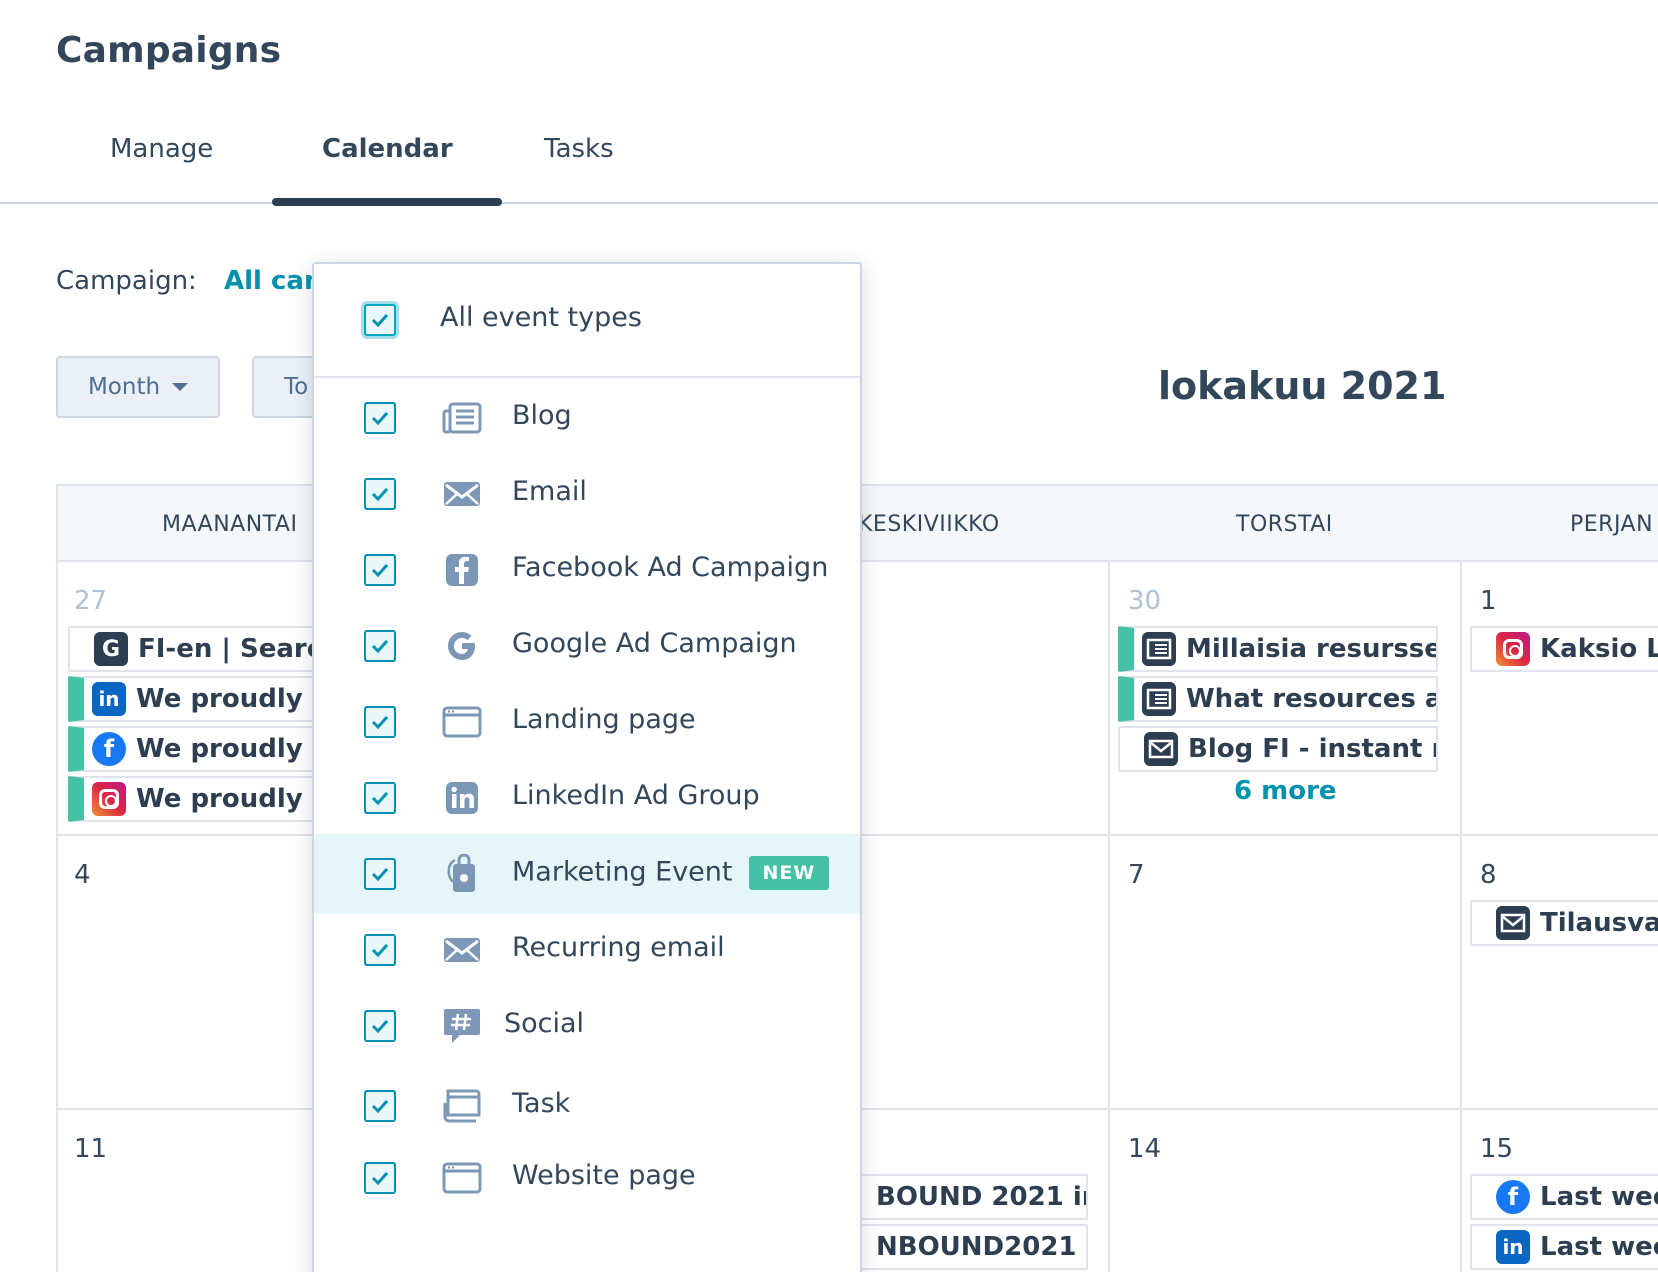  I want to click on tab-manage: Manage, so click(161, 149).